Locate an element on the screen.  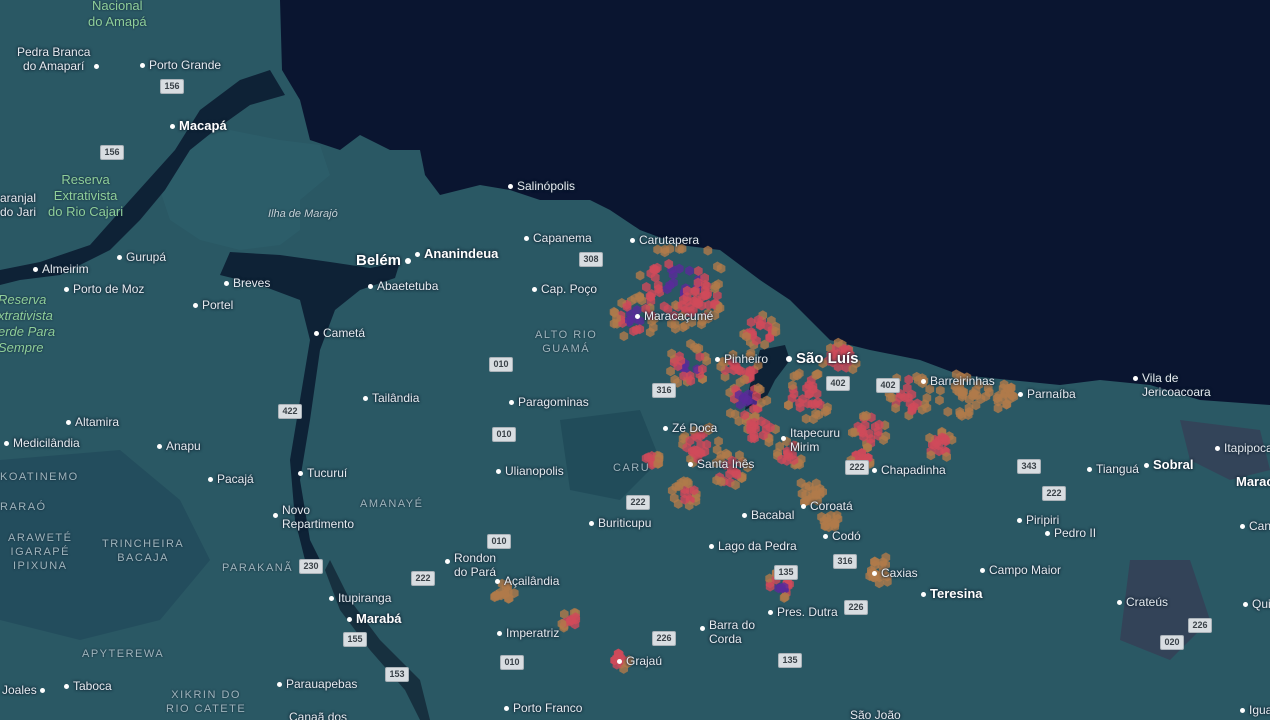
city-label-laranjal-do-jari: aranjal do Jari is located at coordinates (18, 205).